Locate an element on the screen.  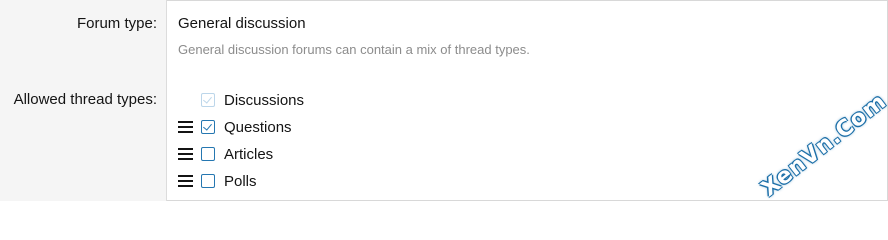
thread-type-row-questions: Questions is located at coordinates (235, 127).